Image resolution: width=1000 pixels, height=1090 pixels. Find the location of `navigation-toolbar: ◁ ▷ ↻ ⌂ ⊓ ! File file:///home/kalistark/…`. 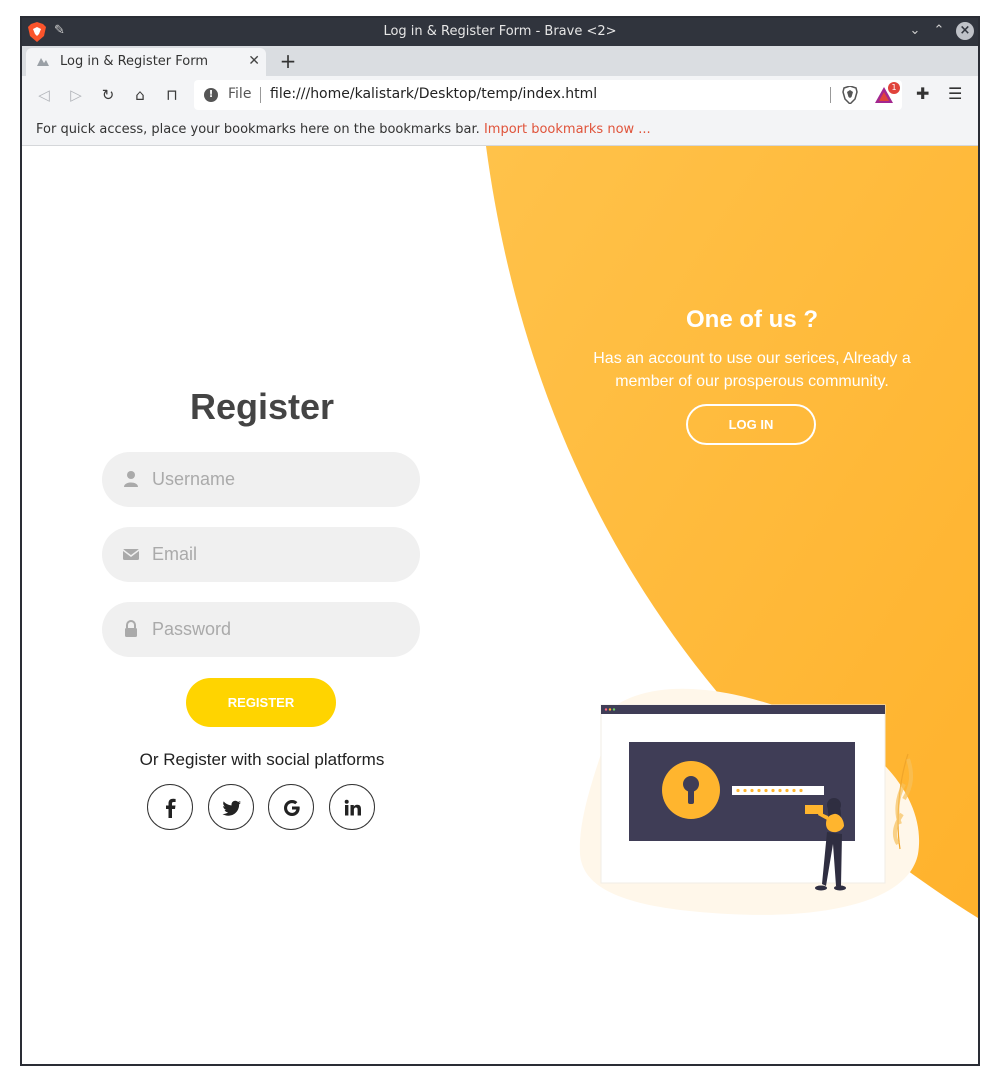

navigation-toolbar: ◁ ▷ ↻ ⌂ ⊓ ! File file:///home/kalistark/… is located at coordinates (500, 95).